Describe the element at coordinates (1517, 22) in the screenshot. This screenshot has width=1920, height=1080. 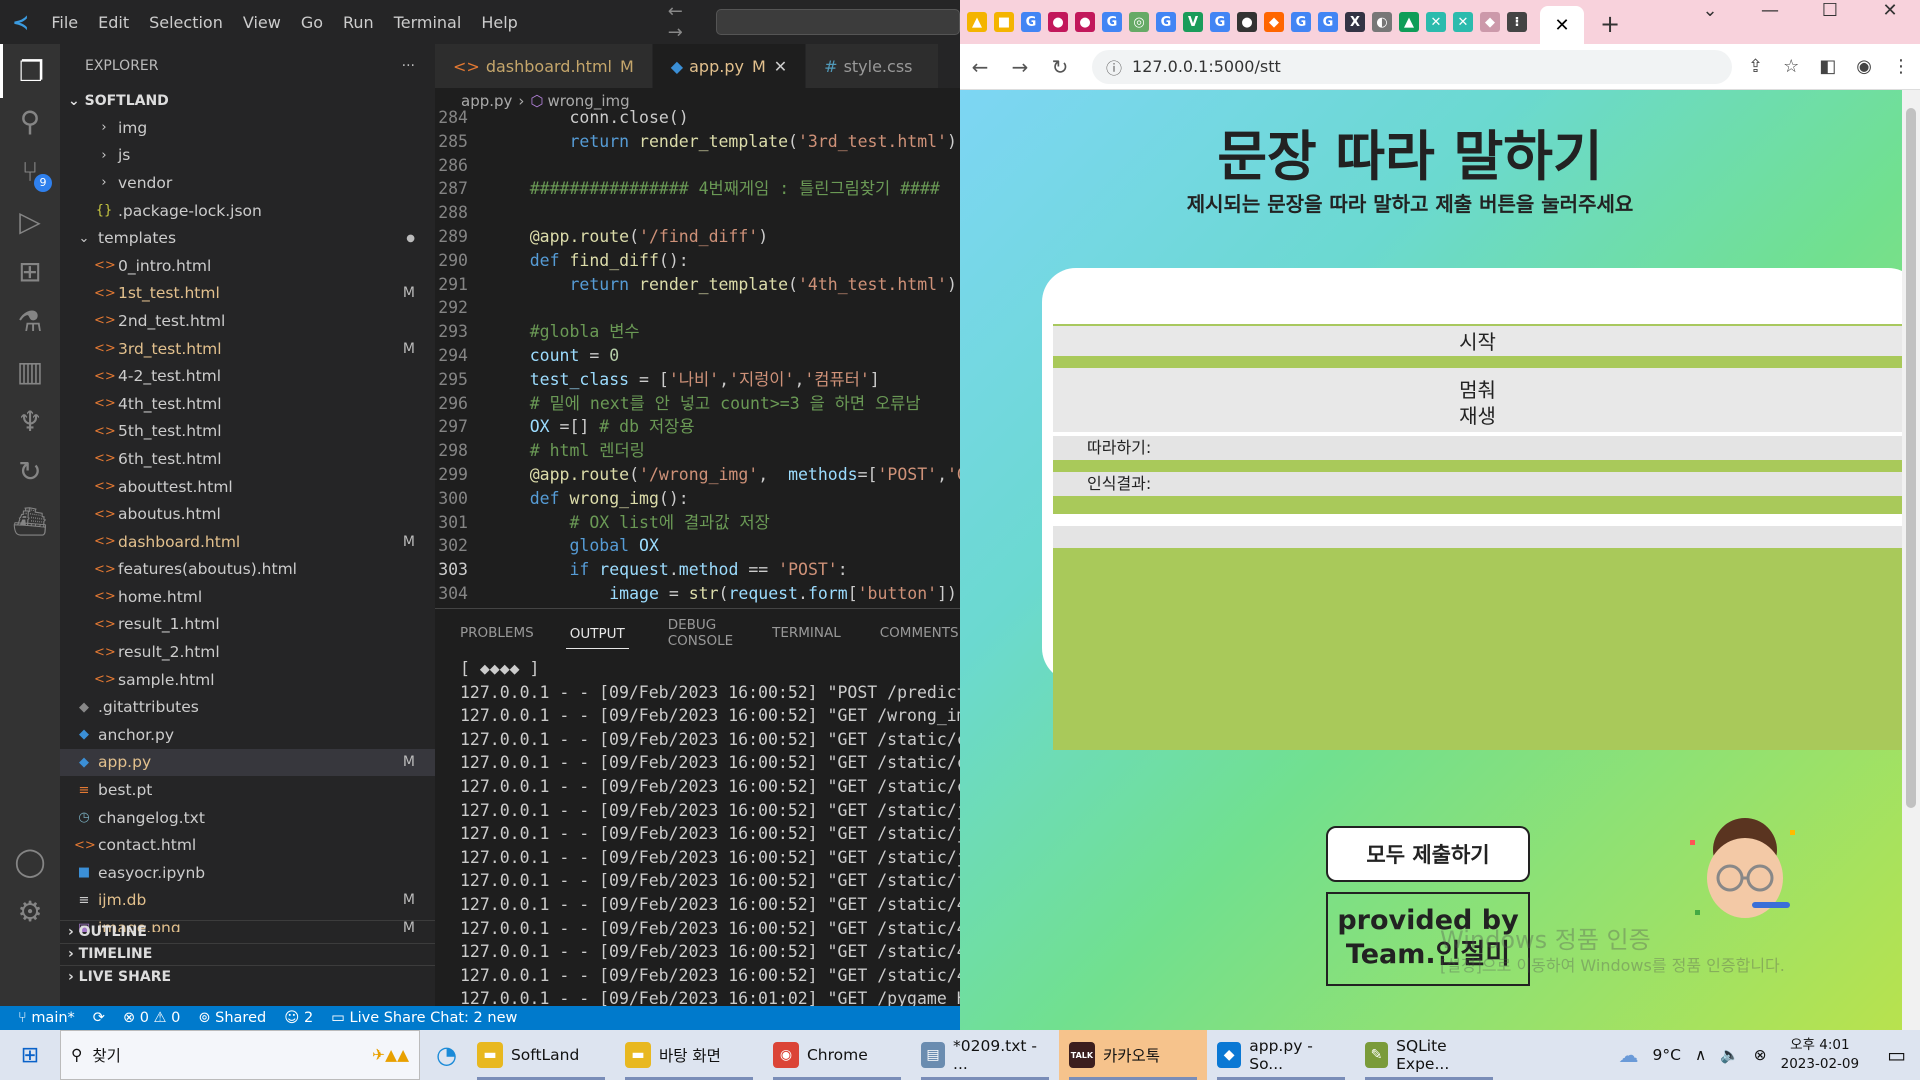
I see `tab-favicon-icon: ⁝` at that location.